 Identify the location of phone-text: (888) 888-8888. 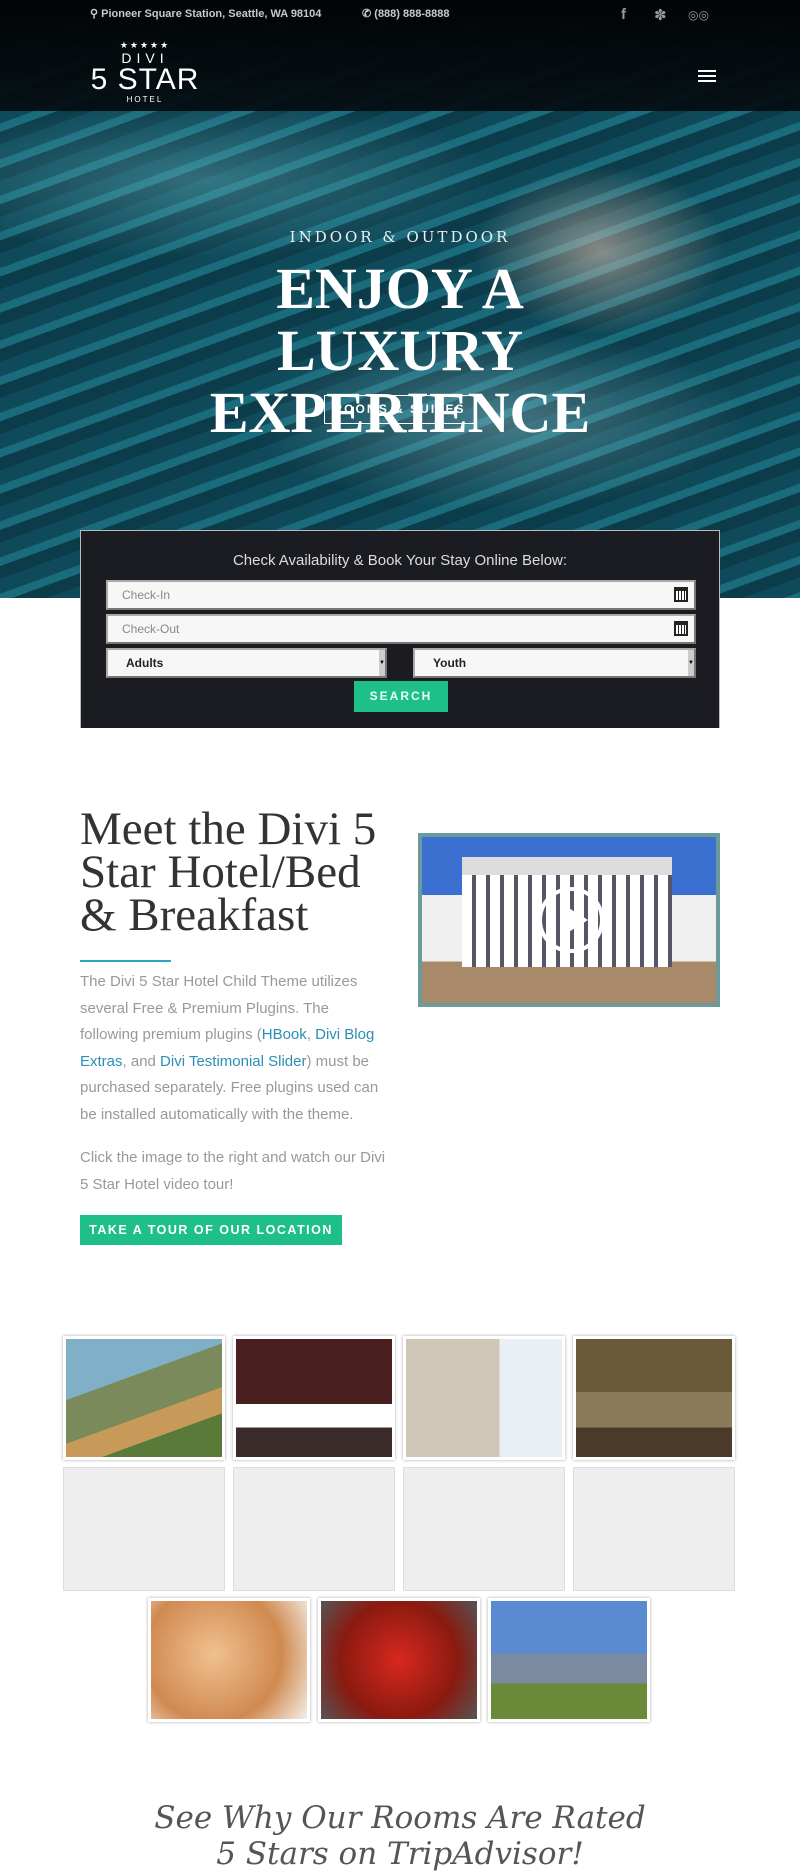
(412, 14).